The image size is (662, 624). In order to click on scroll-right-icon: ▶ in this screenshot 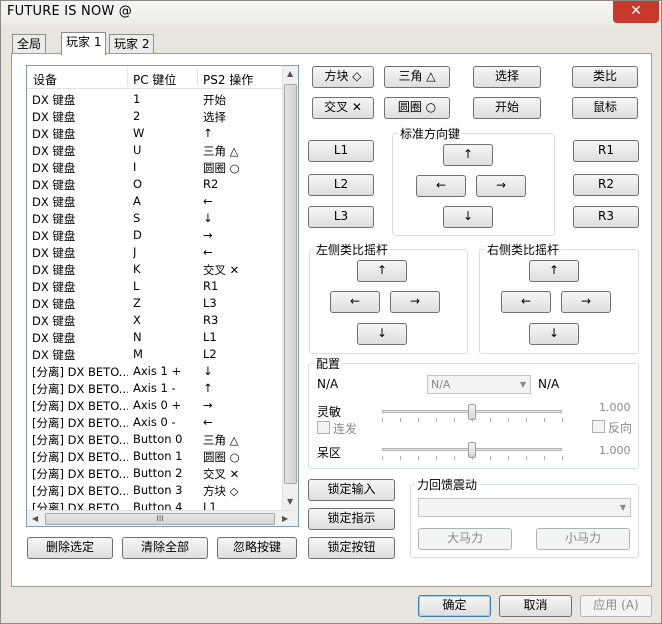, I will do `click(285, 518)`.